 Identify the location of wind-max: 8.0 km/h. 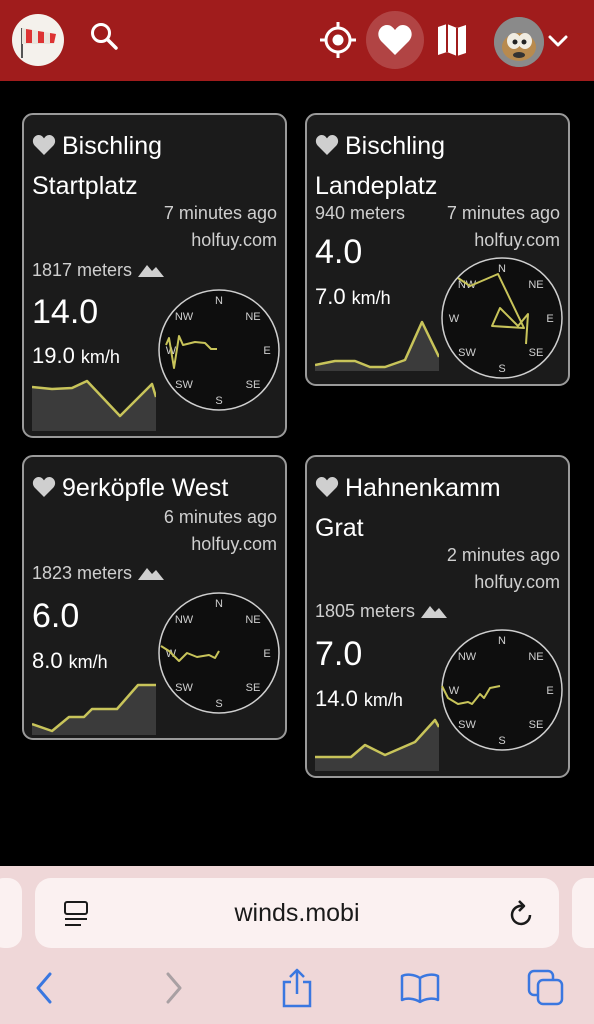
(70, 660).